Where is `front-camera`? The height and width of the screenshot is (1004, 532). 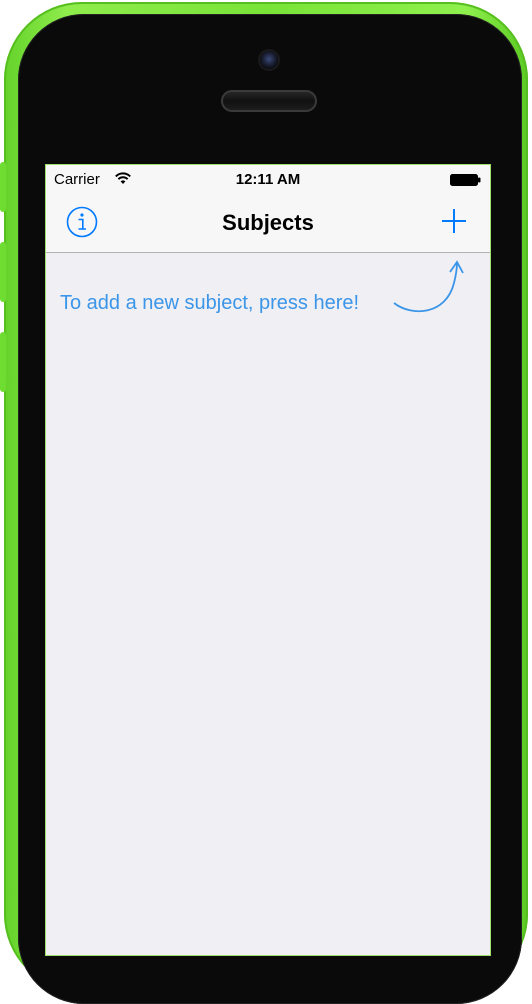
front-camera is located at coordinates (269, 60).